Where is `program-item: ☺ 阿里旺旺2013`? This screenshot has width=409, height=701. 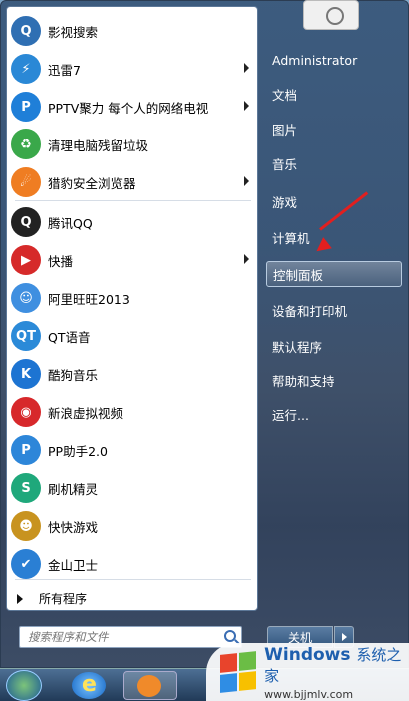
program-item: ☺ 阿里旺旺2013 is located at coordinates (133, 298).